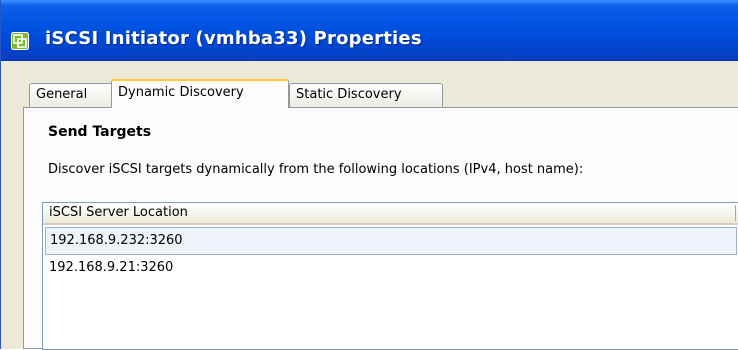 The image size is (738, 350). What do you see at coordinates (20, 41) in the screenshot?
I see `vsphere-window-icon` at bounding box center [20, 41].